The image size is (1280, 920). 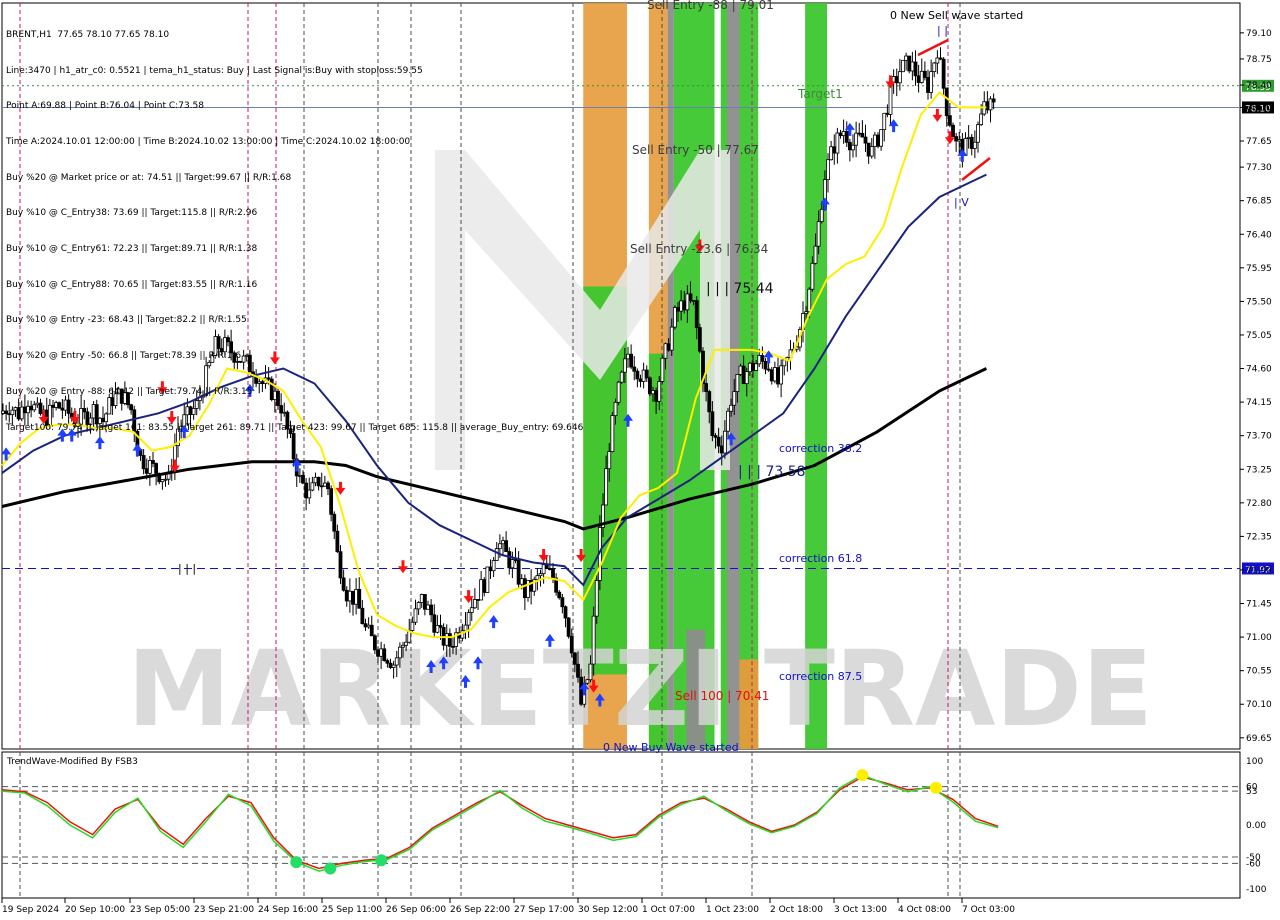 I want to click on osc-axis-label: -60, so click(x=1253, y=864).